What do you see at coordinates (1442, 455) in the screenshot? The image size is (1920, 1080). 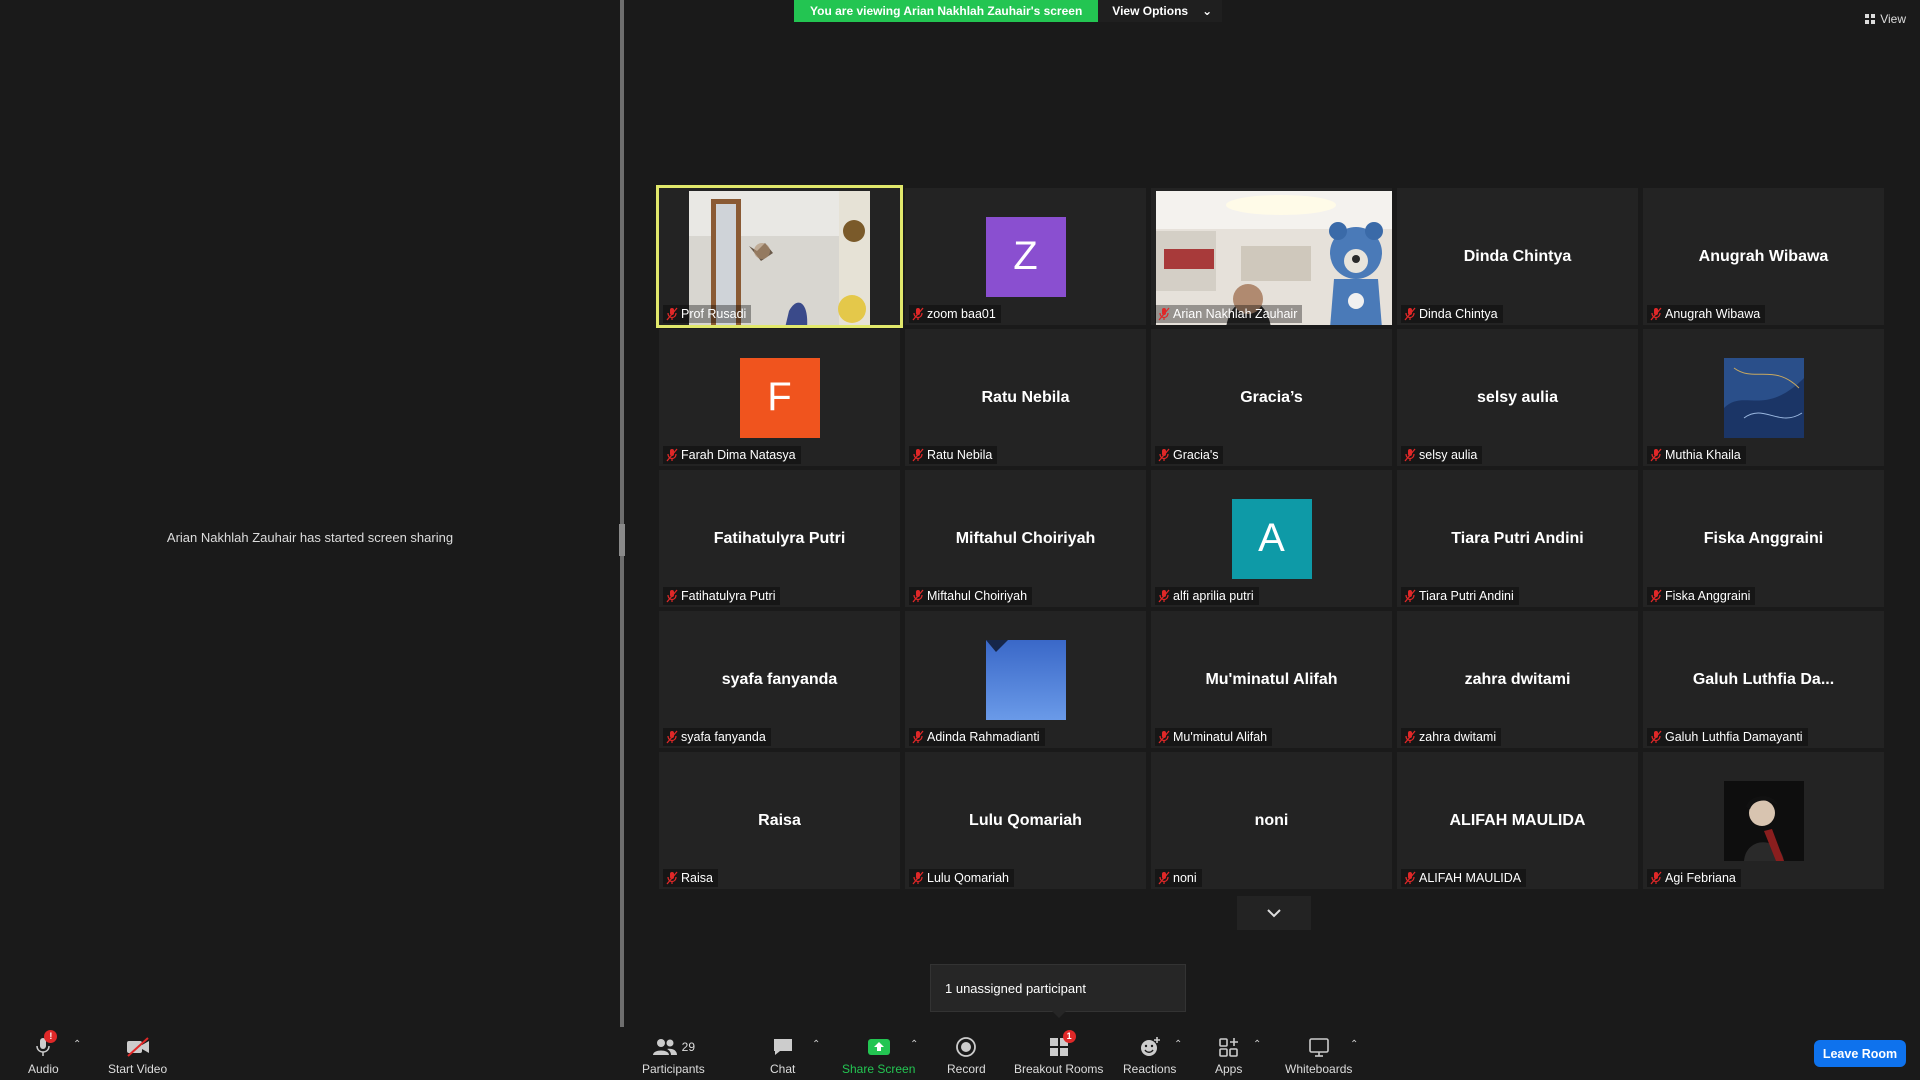 I see `participant-name-label: selsy aulia` at bounding box center [1442, 455].